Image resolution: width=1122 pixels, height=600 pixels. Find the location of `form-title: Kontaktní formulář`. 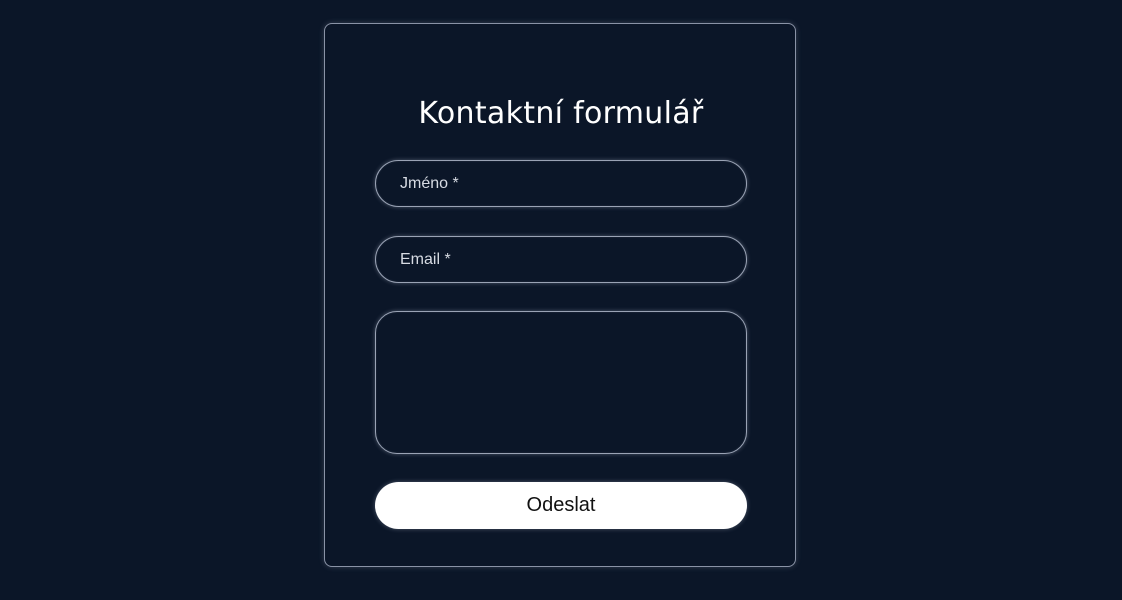

form-title: Kontaktní formulář is located at coordinates (561, 113).